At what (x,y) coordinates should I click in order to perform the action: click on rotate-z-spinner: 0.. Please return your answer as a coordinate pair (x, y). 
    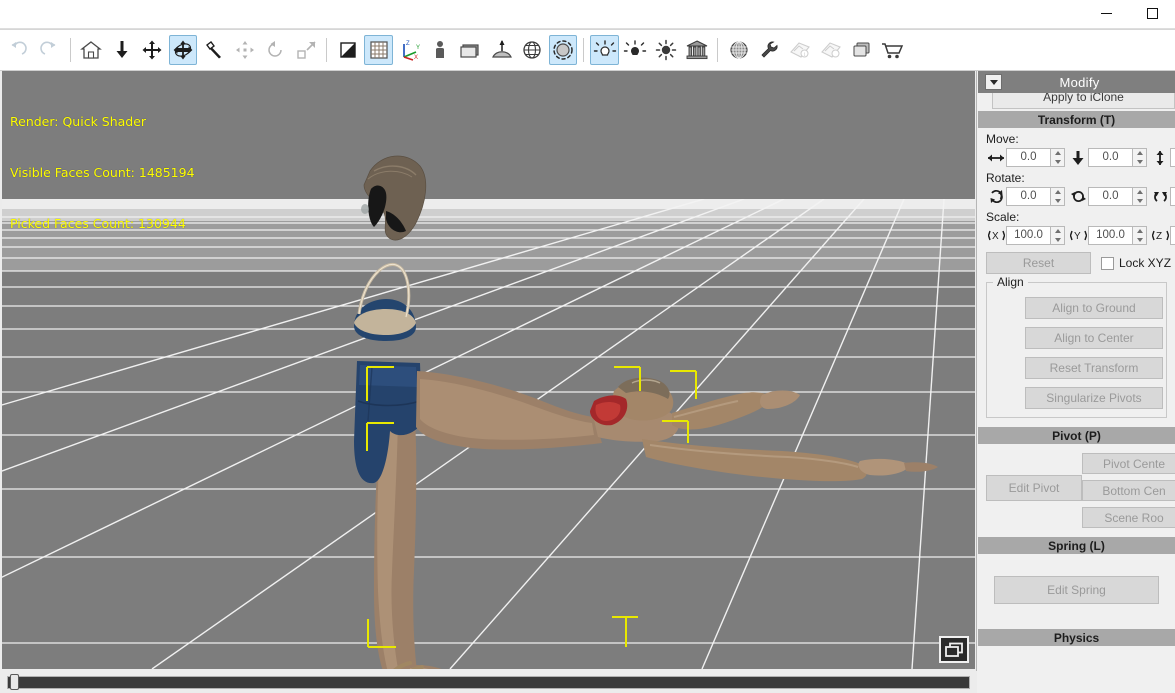
    Looking at the image, I should click on (1162, 196).